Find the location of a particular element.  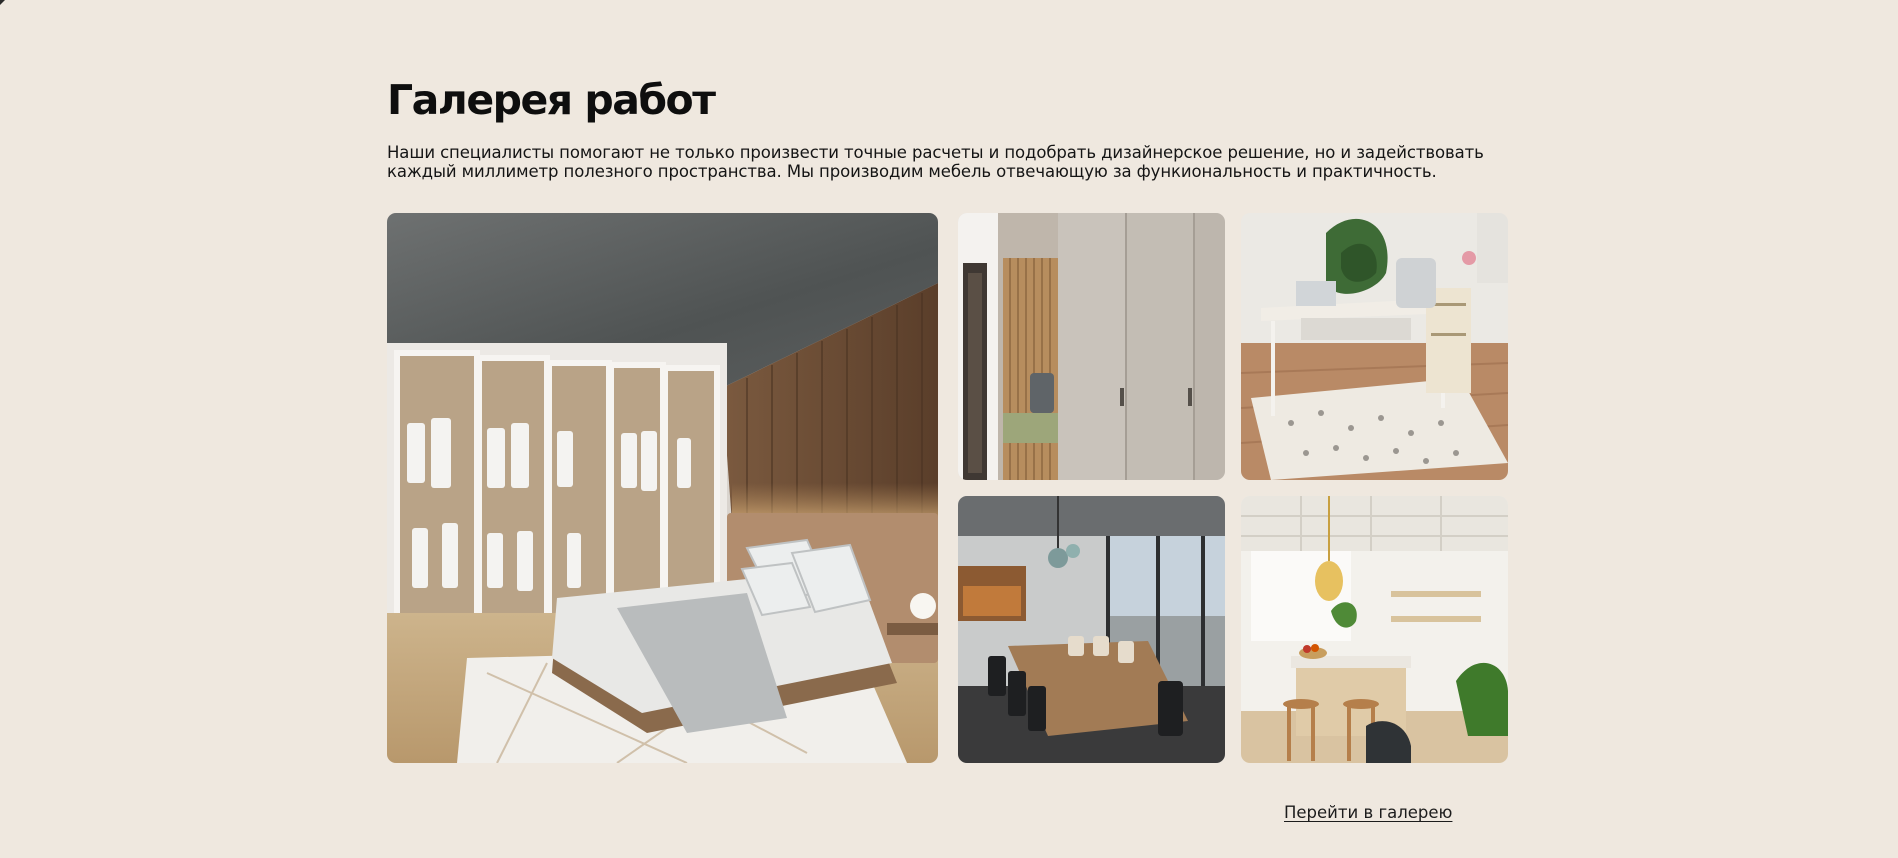

kitchen-photo is located at coordinates (1374, 629).